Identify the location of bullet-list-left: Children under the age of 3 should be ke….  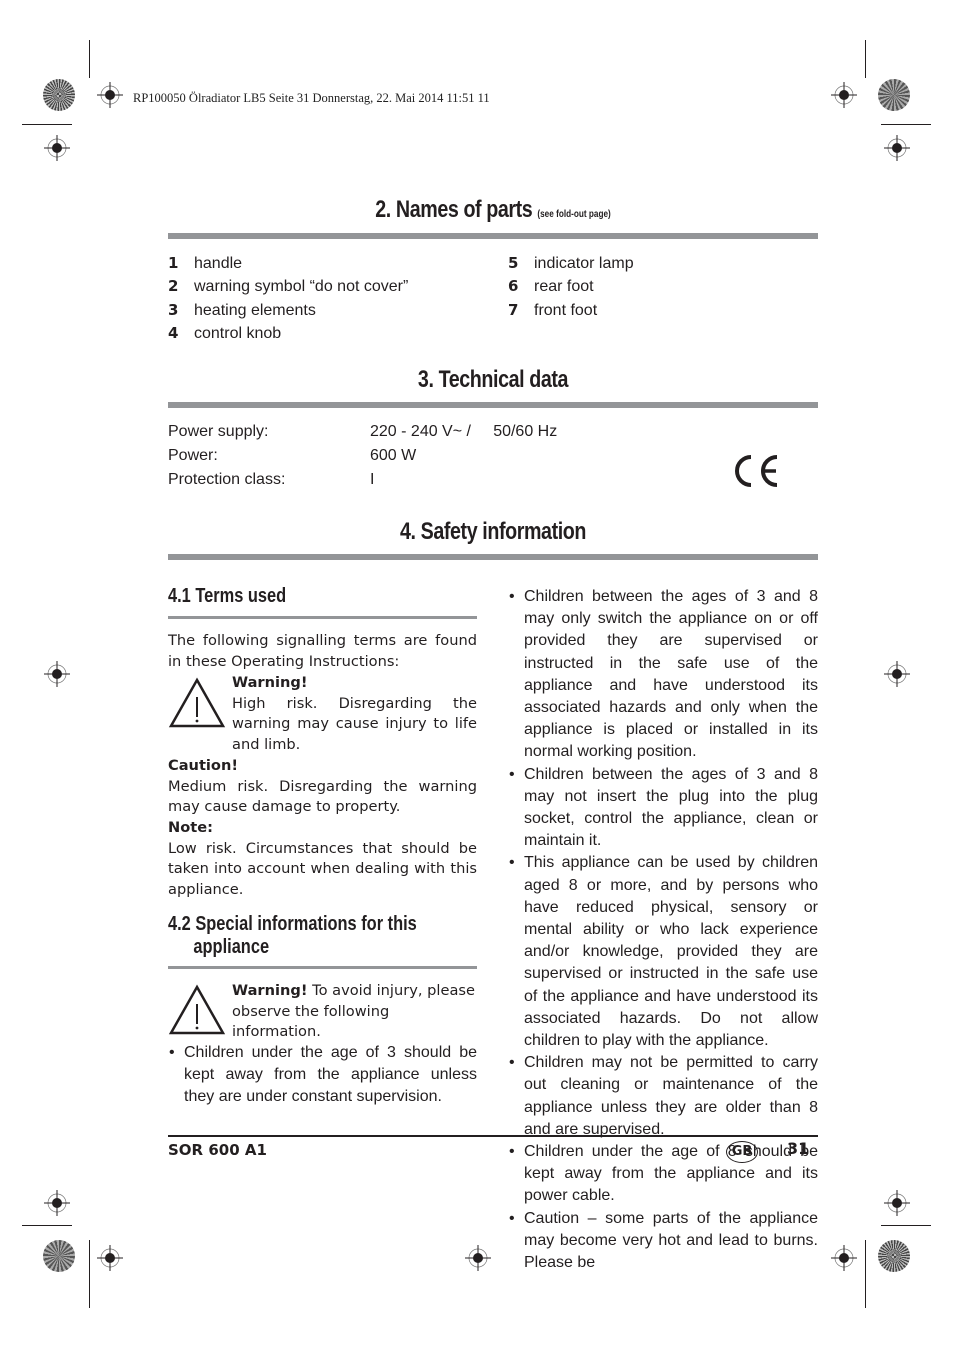
(322, 1075).